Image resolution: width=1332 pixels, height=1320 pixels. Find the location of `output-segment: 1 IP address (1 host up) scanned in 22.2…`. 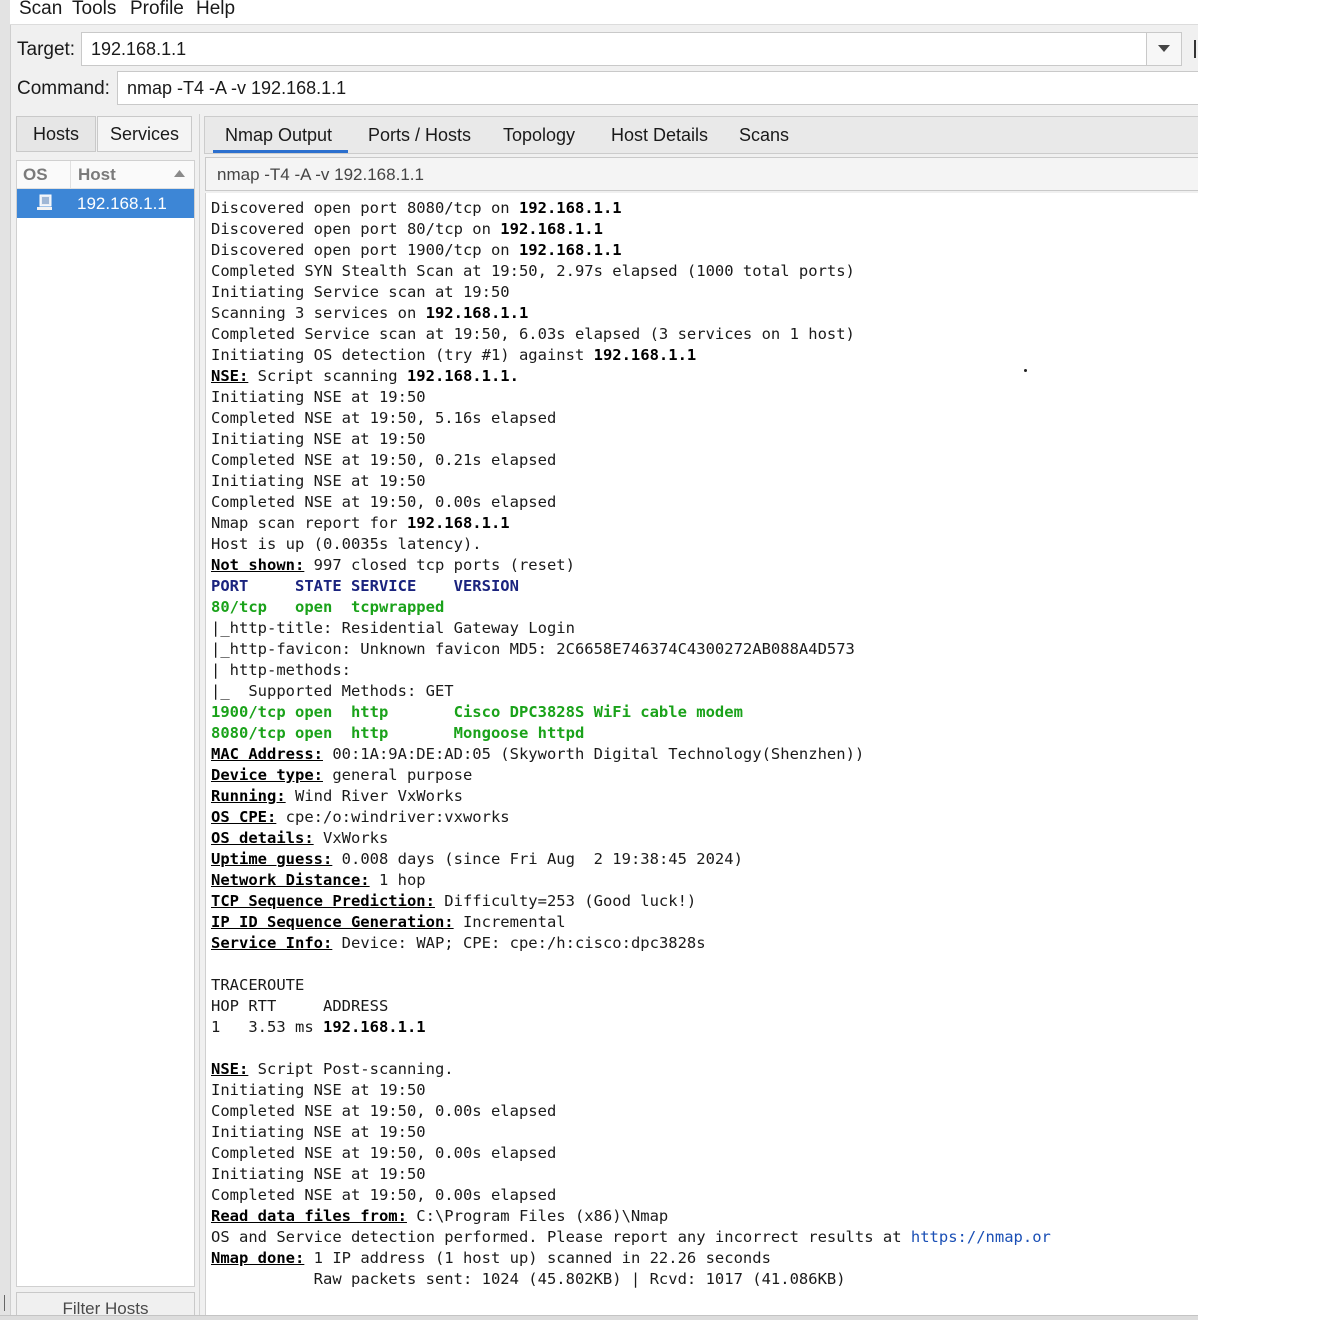

output-segment: 1 IP address (1 host up) scanned in 22.2… is located at coordinates (537, 1258).